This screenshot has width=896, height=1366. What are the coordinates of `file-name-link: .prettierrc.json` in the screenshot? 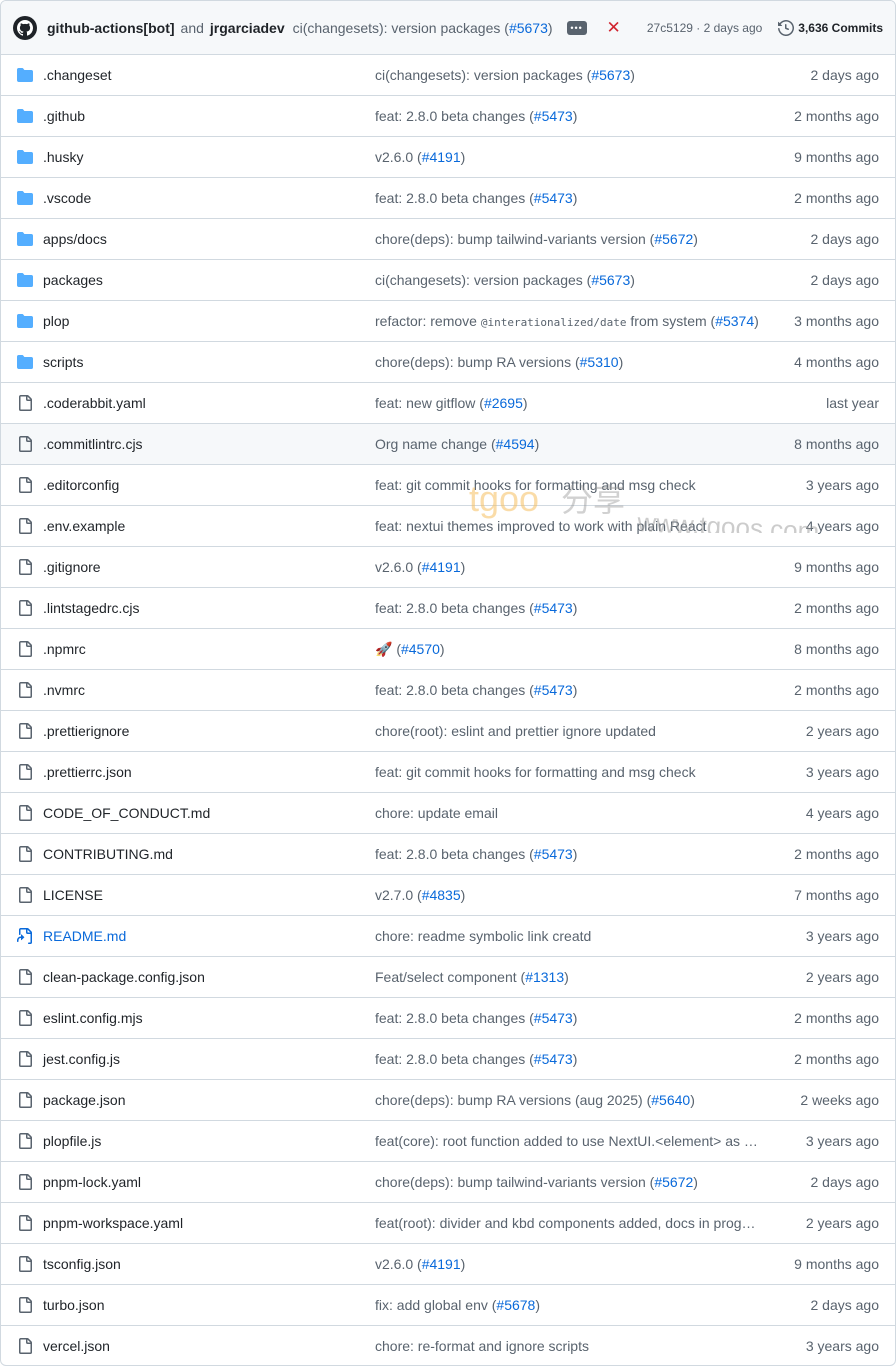 It's located at (87, 772).